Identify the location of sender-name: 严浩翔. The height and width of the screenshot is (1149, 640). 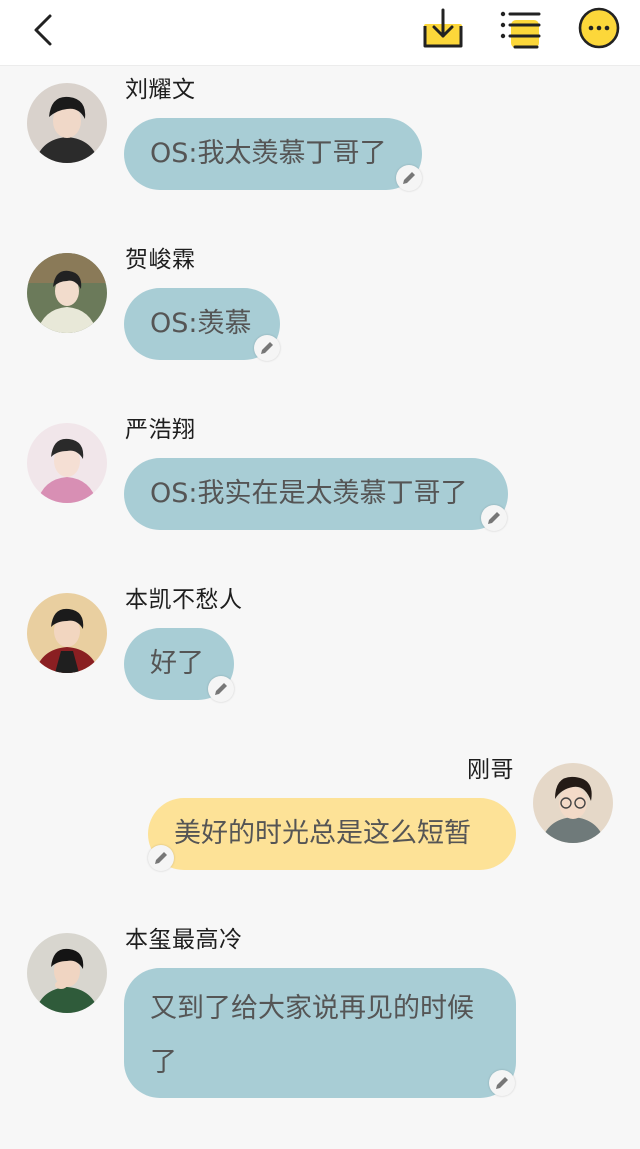
(160, 430).